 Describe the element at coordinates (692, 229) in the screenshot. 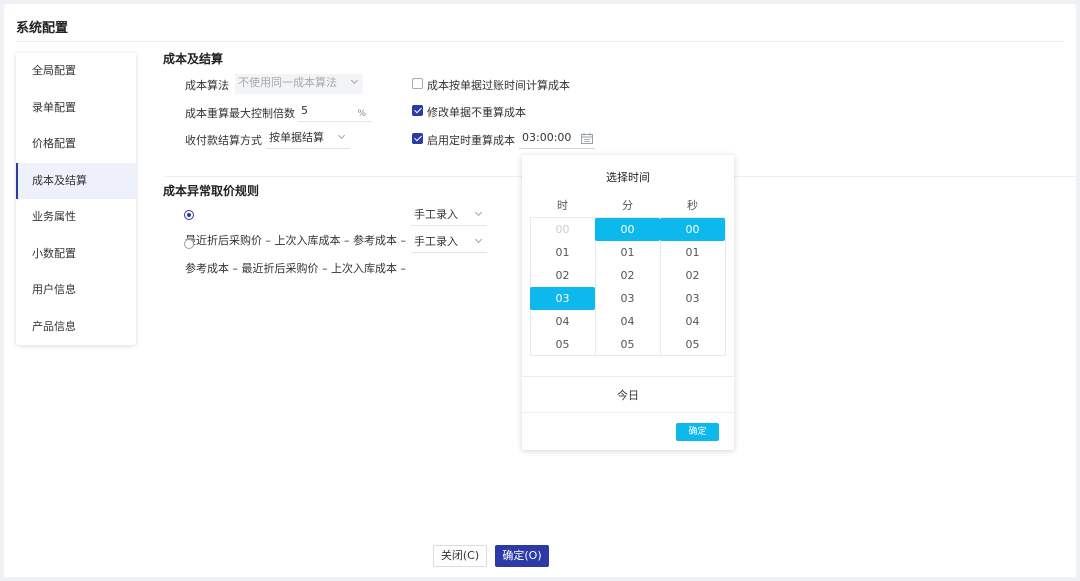

I see `second-cell-selected: 00` at that location.